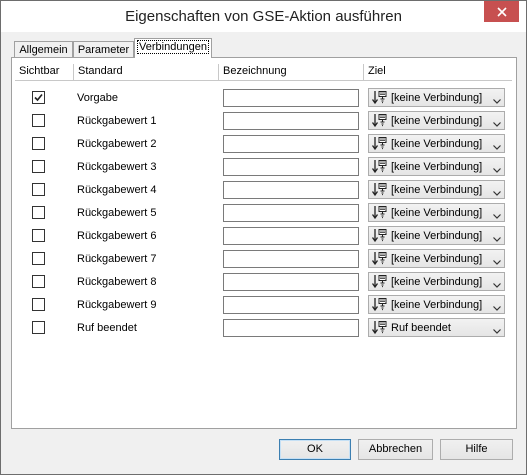  What do you see at coordinates (117, 190) in the screenshot?
I see `standard-label: Rückgabewert 4` at bounding box center [117, 190].